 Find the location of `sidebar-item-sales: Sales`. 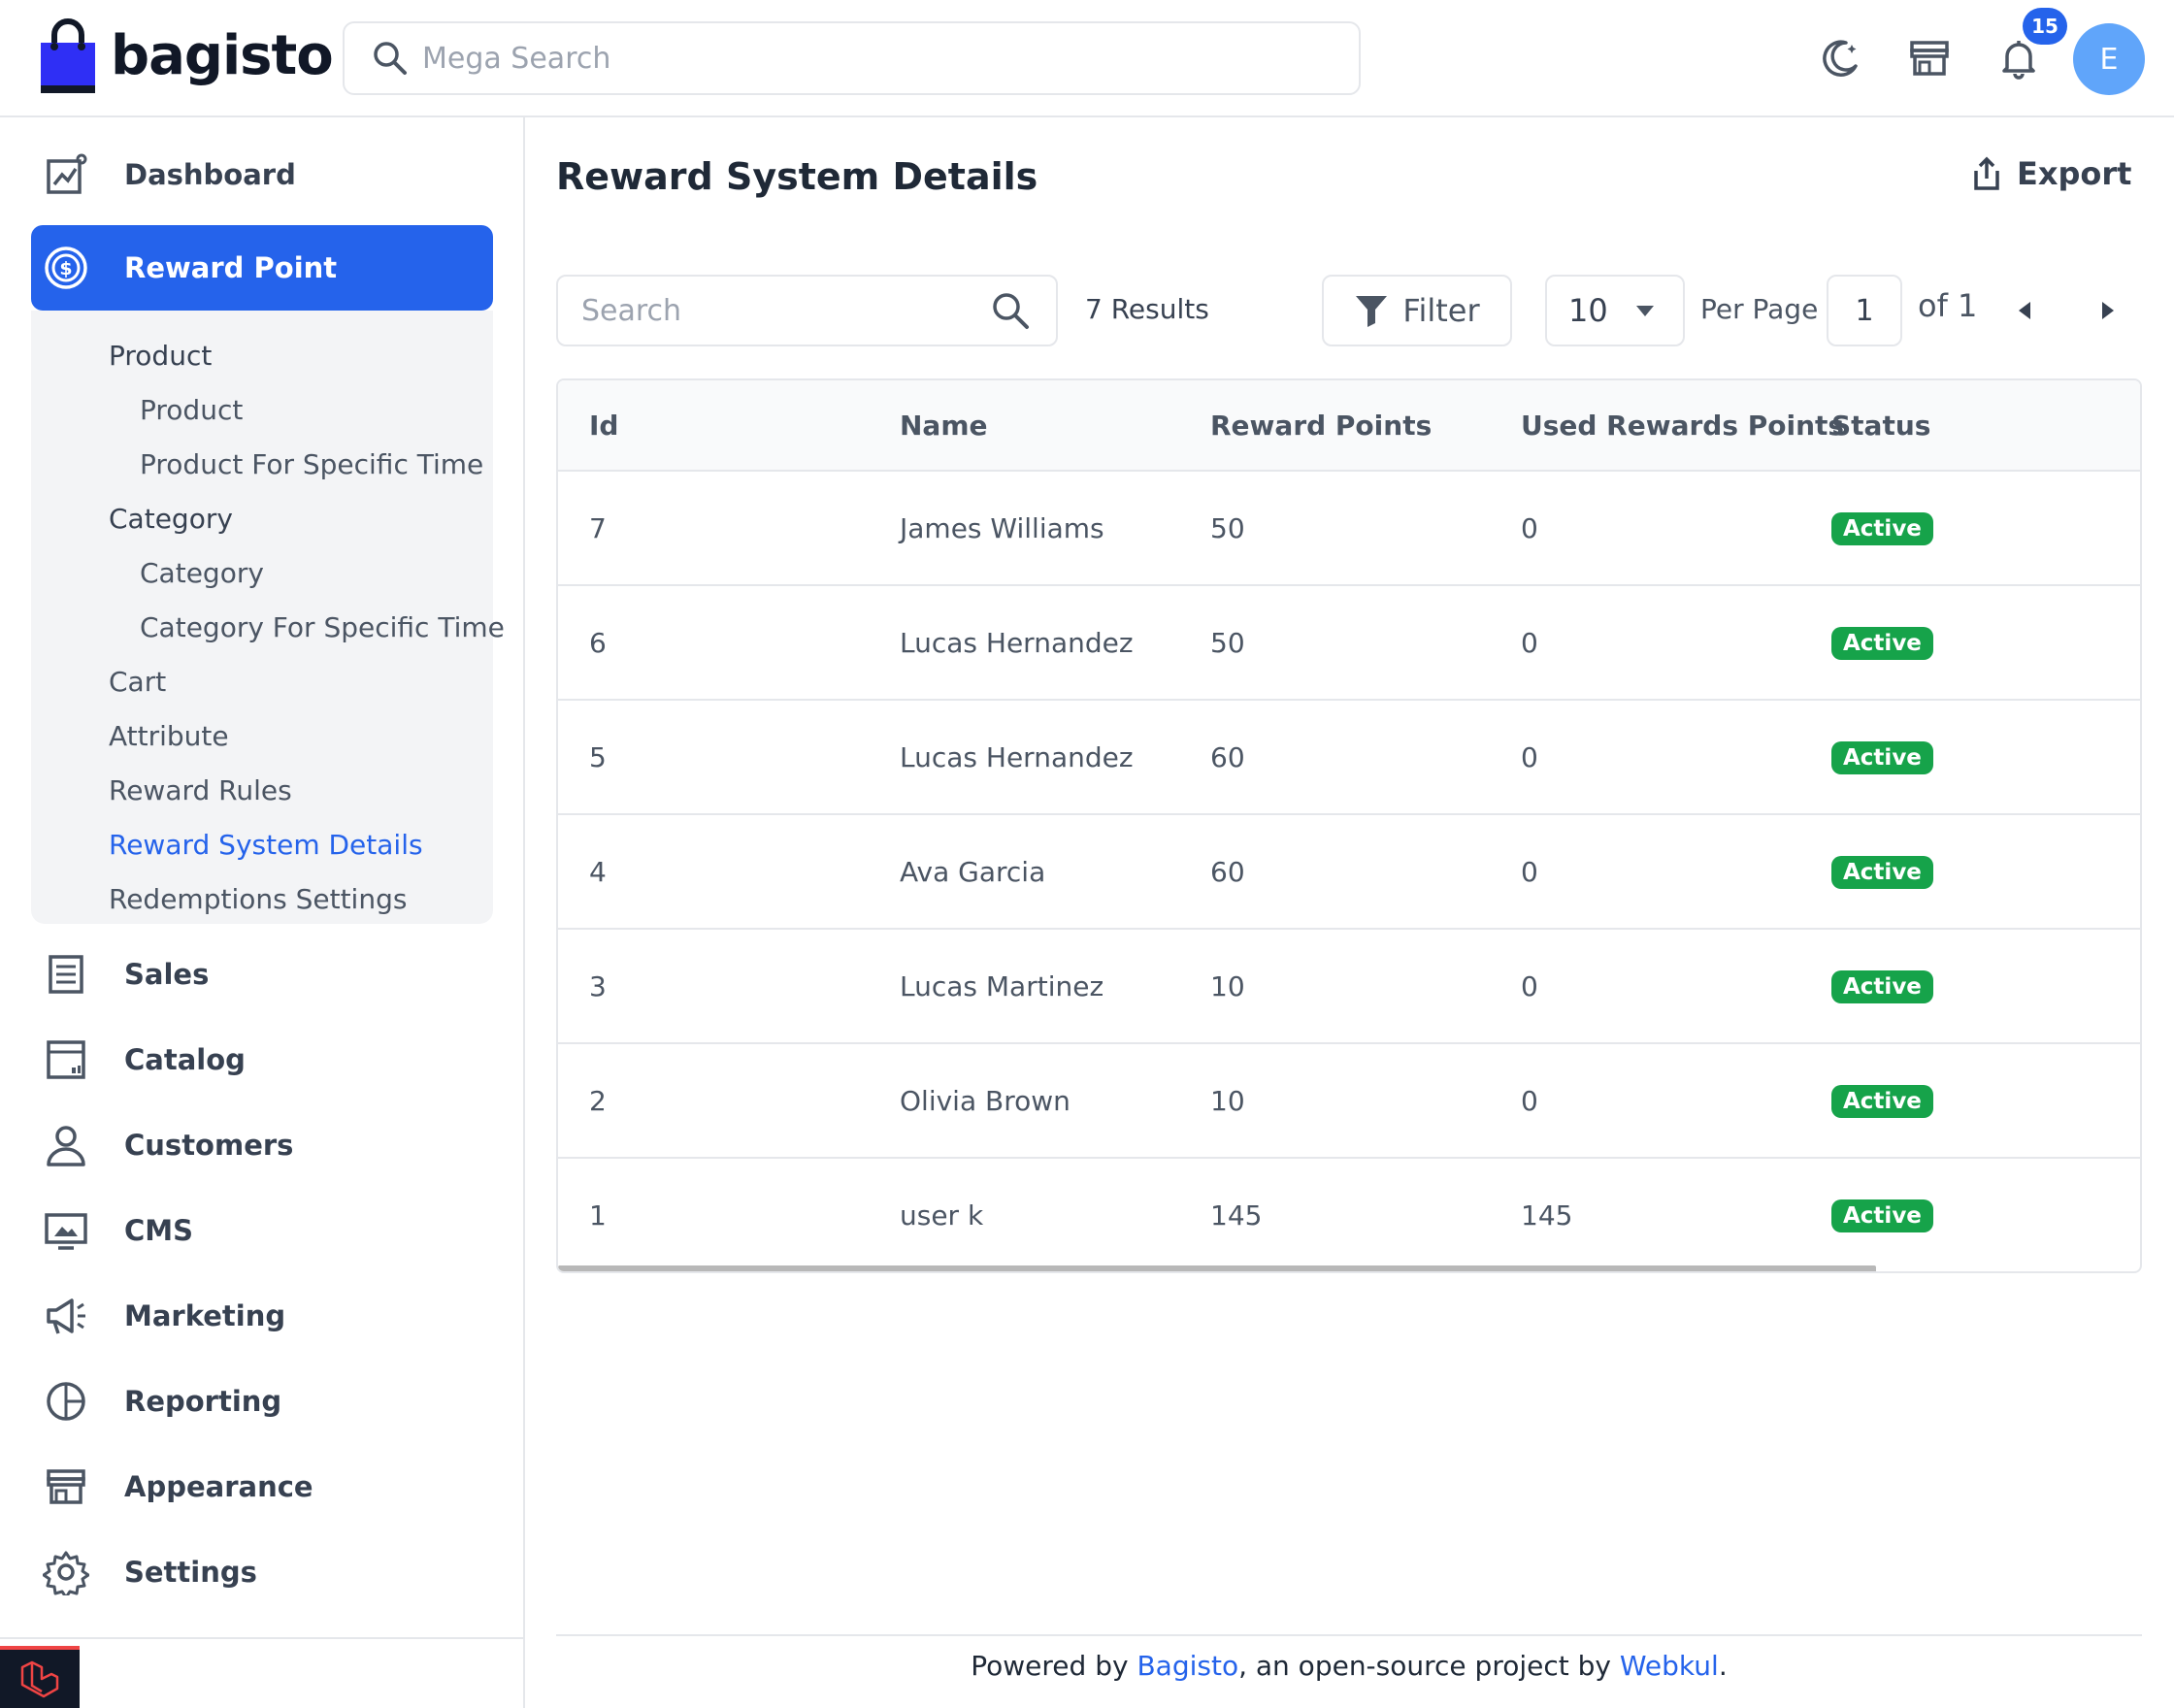

sidebar-item-sales: Sales is located at coordinates (262, 974).